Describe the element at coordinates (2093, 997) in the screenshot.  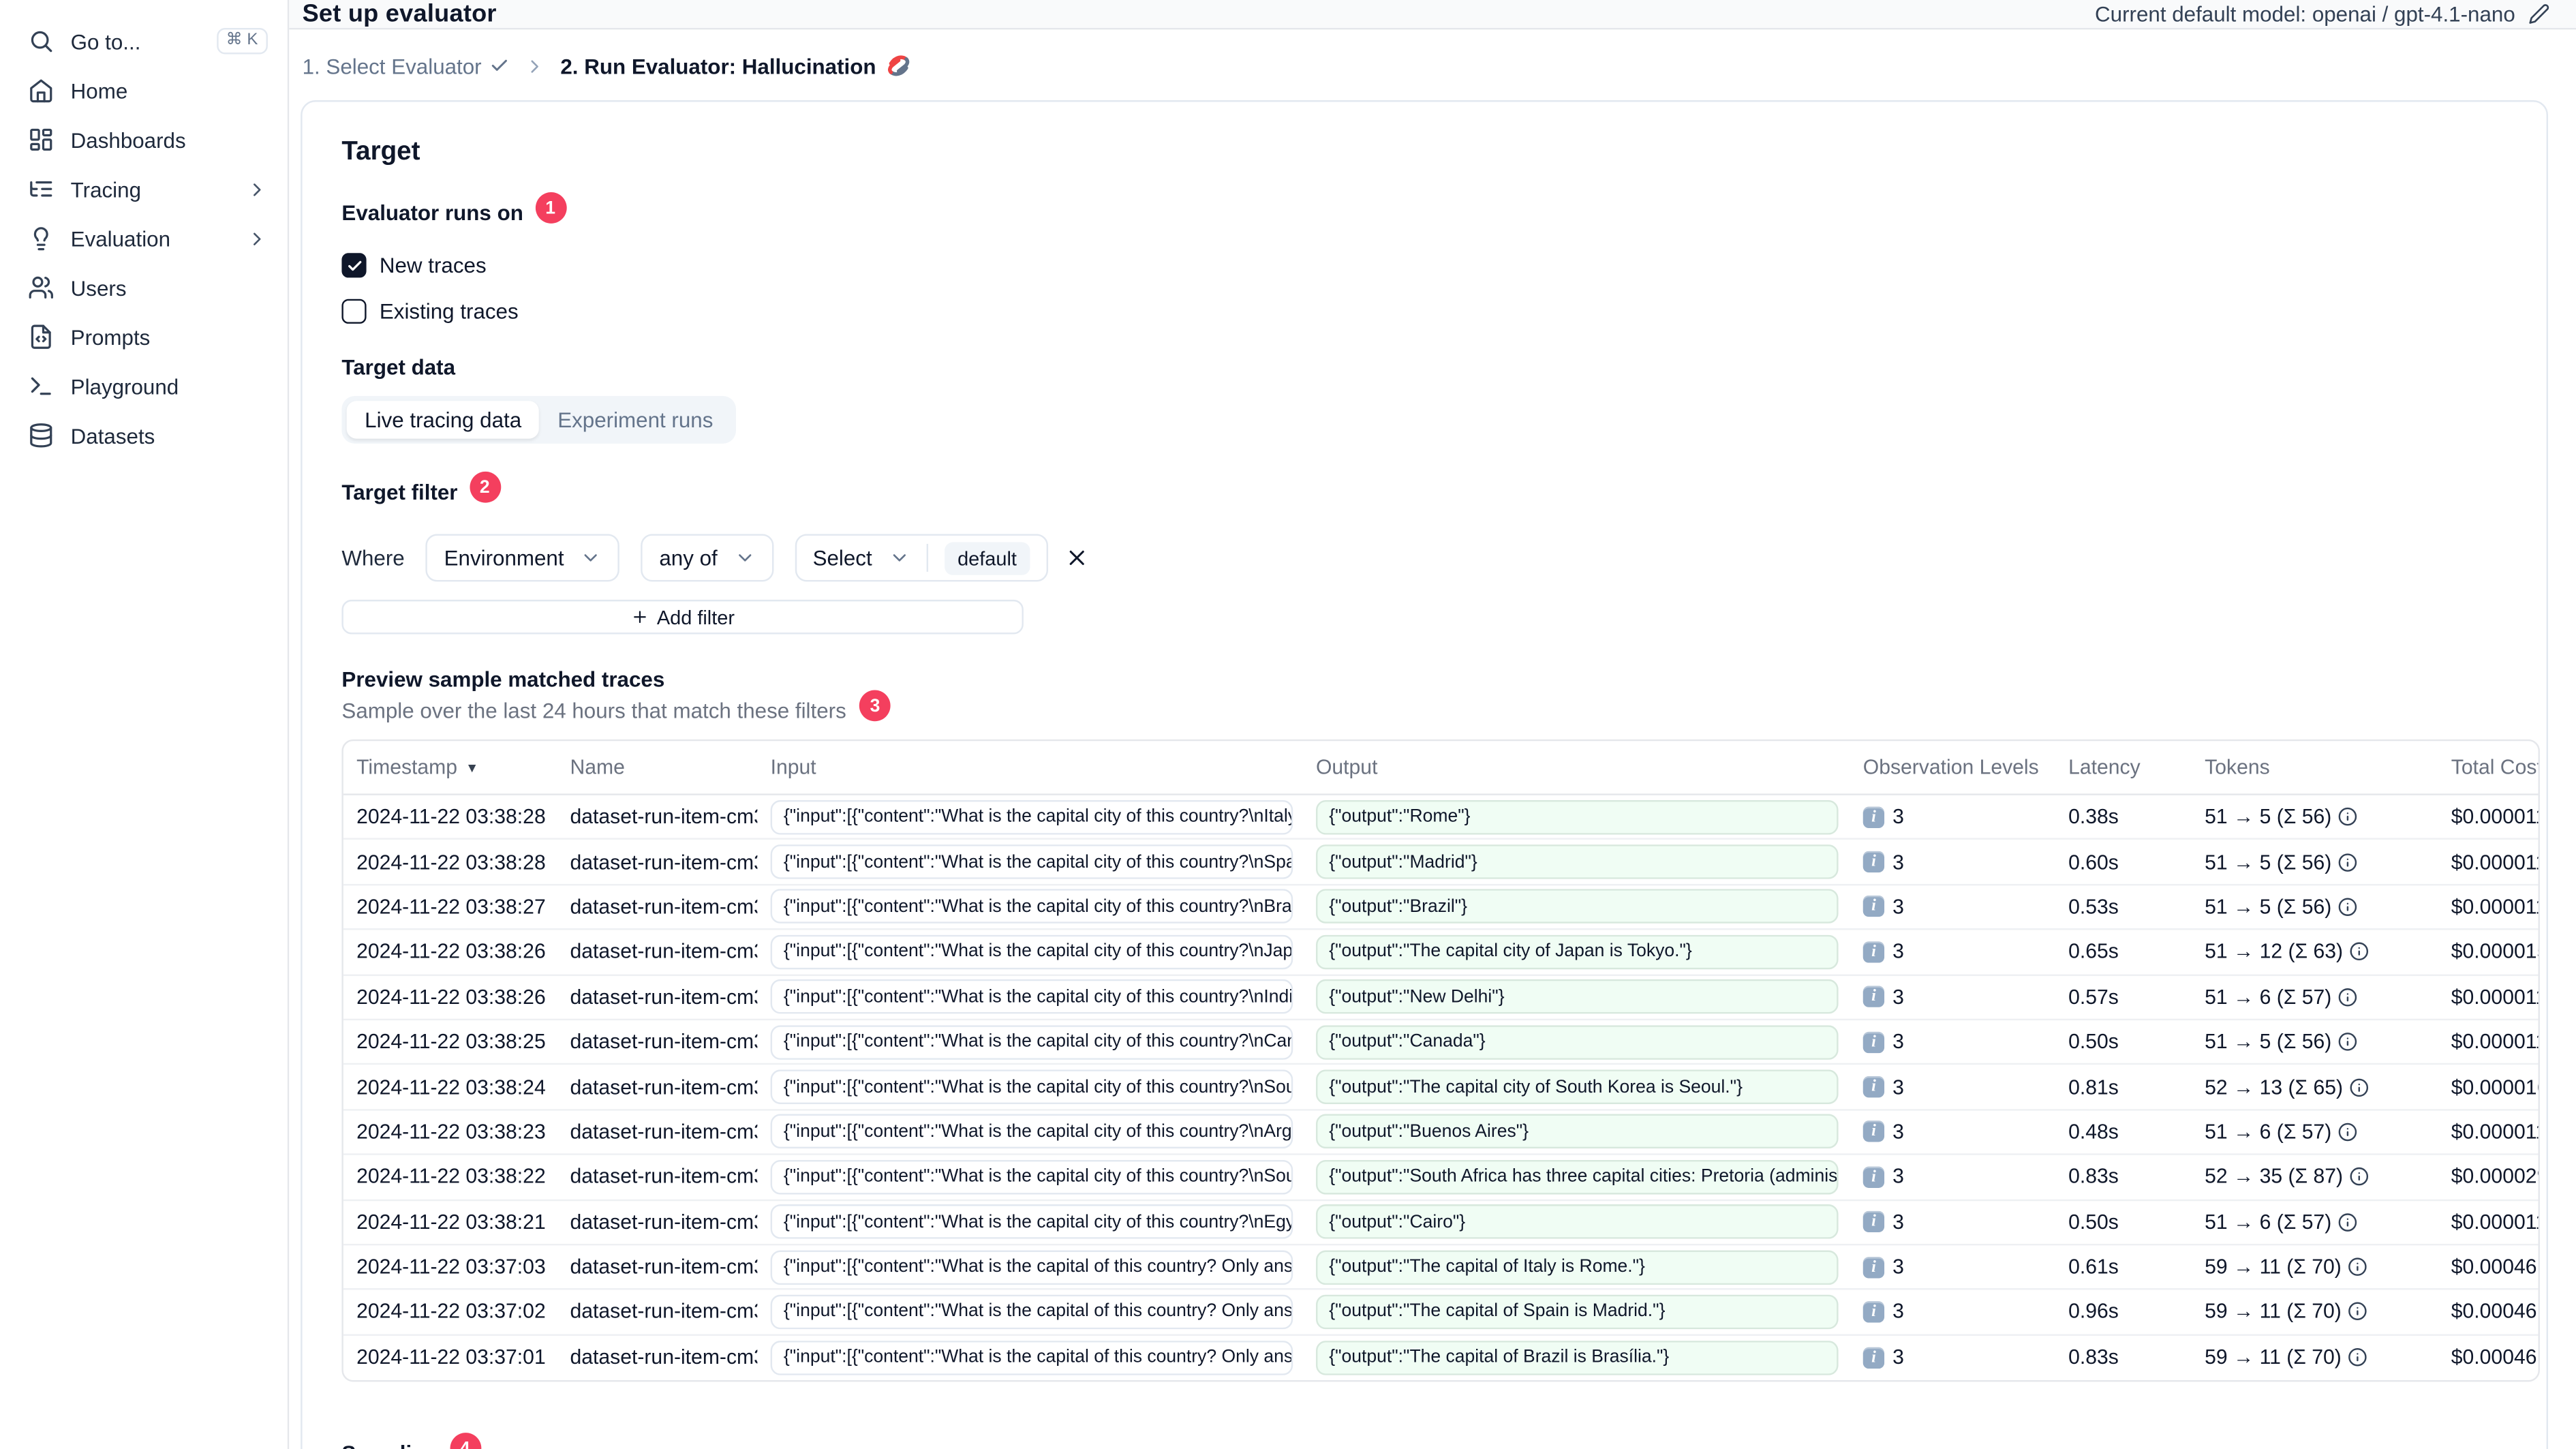
I see `cell-latency: 0.57s` at that location.